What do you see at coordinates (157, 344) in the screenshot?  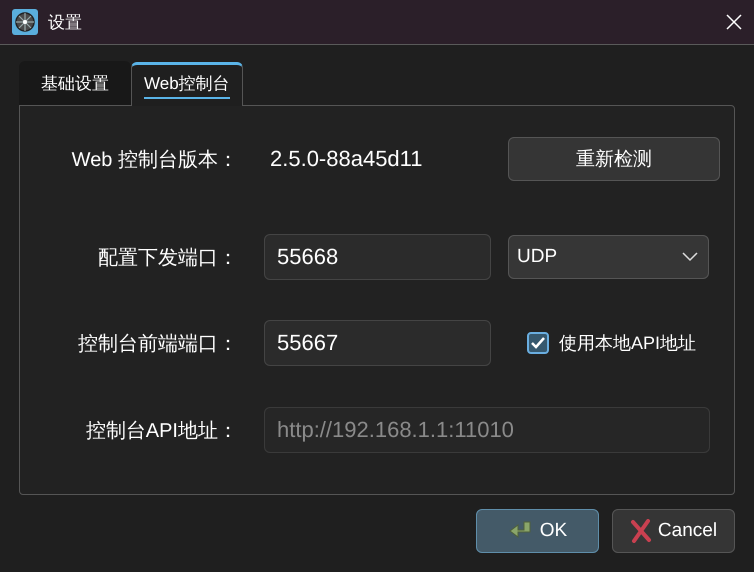 I see `field-label: 控制台前端端口：` at bounding box center [157, 344].